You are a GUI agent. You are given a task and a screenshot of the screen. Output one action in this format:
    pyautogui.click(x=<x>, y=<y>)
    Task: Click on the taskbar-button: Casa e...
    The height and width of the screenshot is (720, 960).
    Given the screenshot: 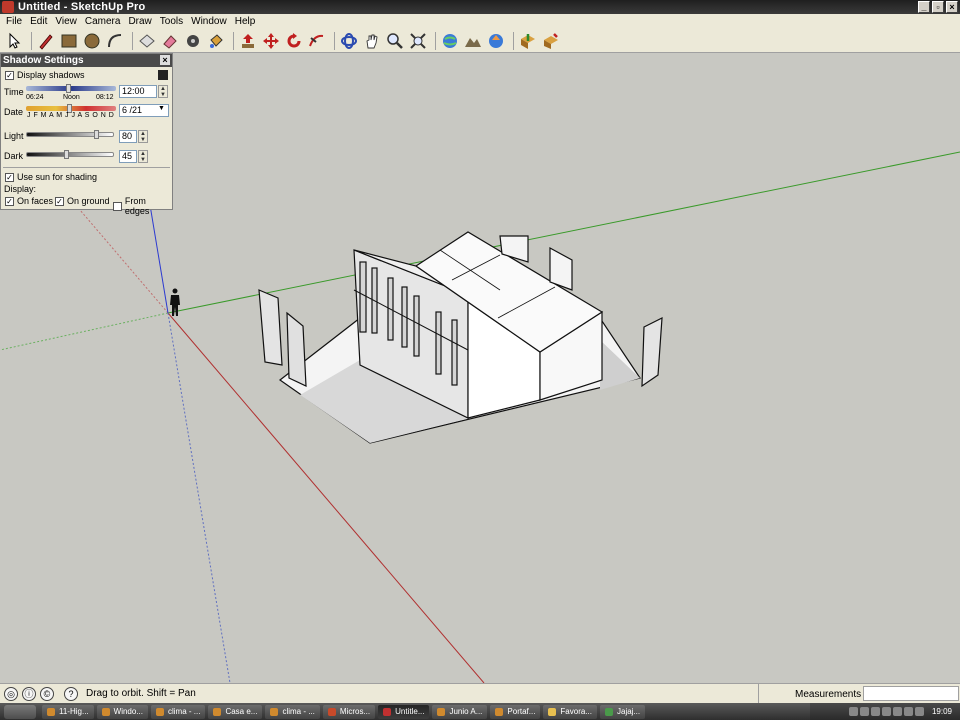 What is the action you would take?
    pyautogui.click(x=235, y=711)
    